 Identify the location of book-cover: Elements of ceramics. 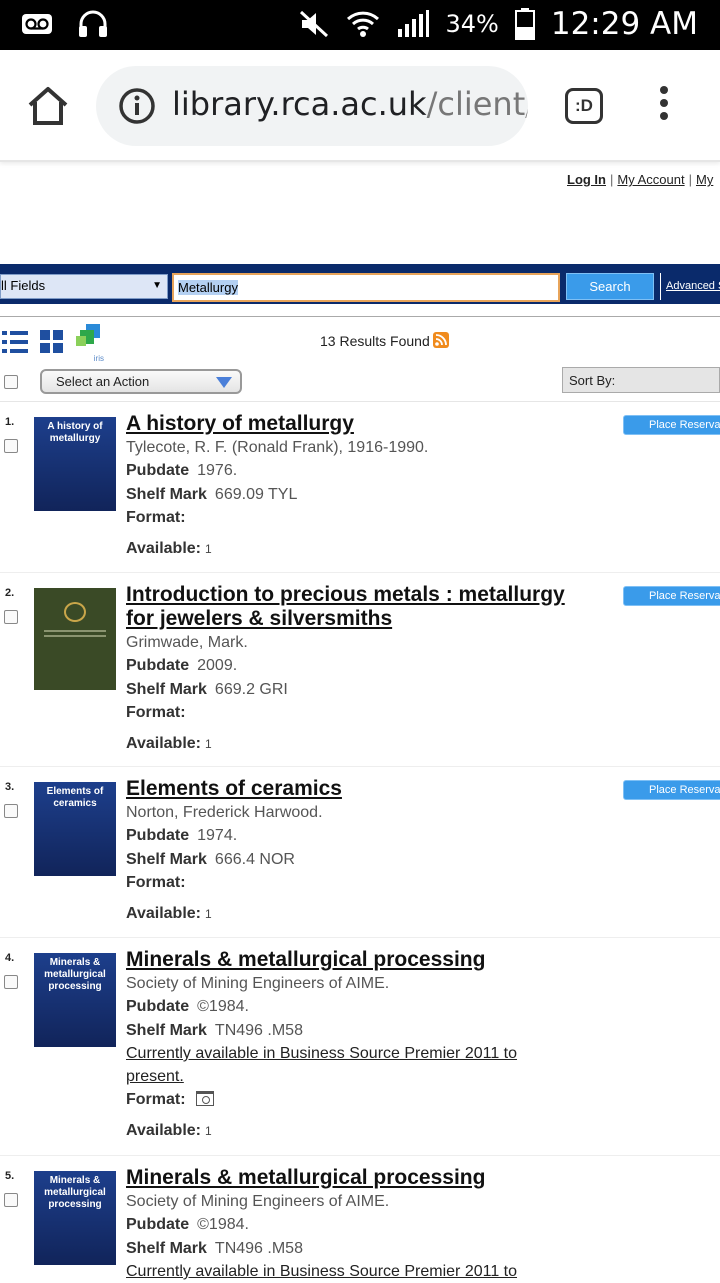
(75, 829).